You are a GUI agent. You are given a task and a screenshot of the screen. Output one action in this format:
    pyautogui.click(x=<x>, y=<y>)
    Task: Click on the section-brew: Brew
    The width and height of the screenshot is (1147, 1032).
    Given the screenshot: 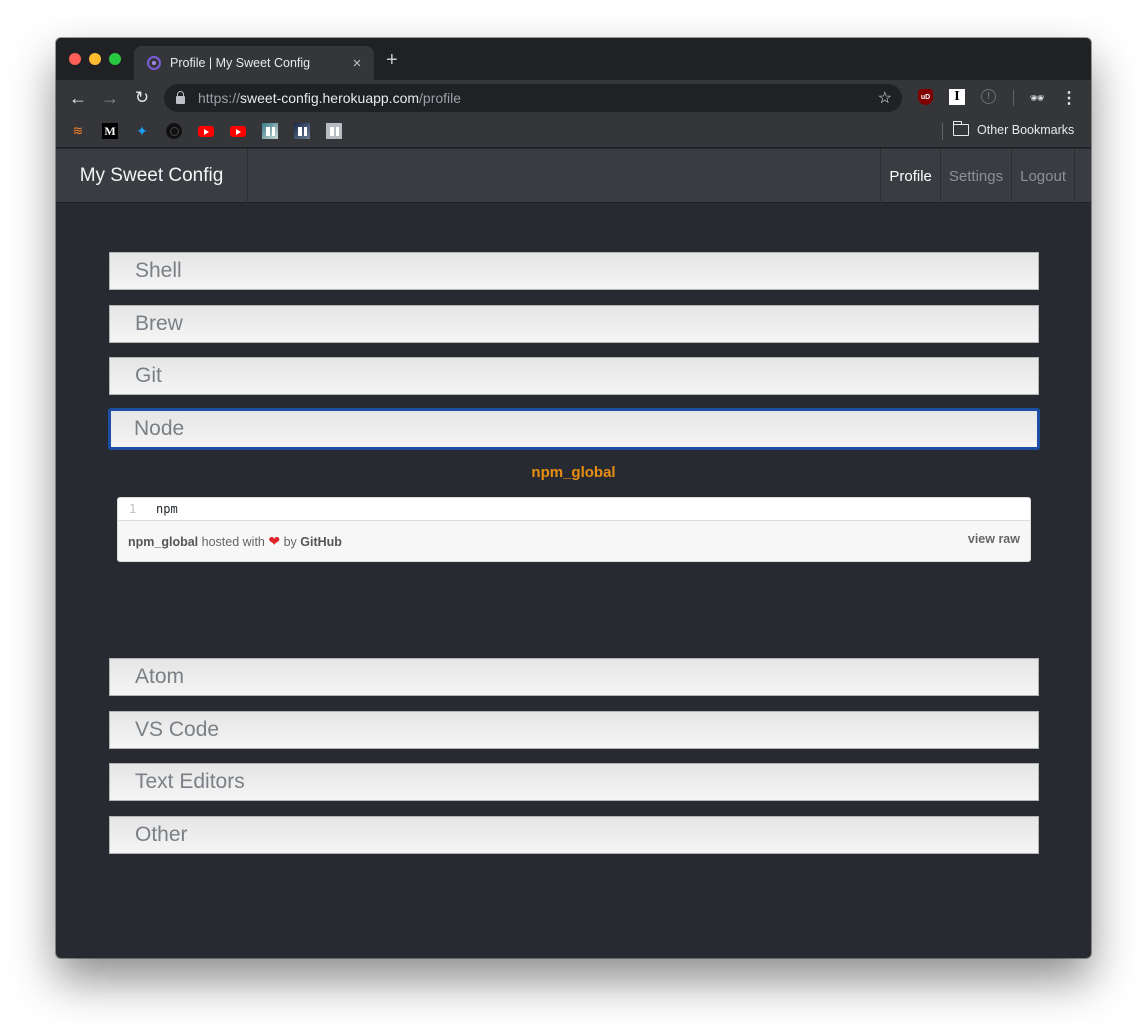 What is the action you would take?
    pyautogui.click(x=574, y=324)
    